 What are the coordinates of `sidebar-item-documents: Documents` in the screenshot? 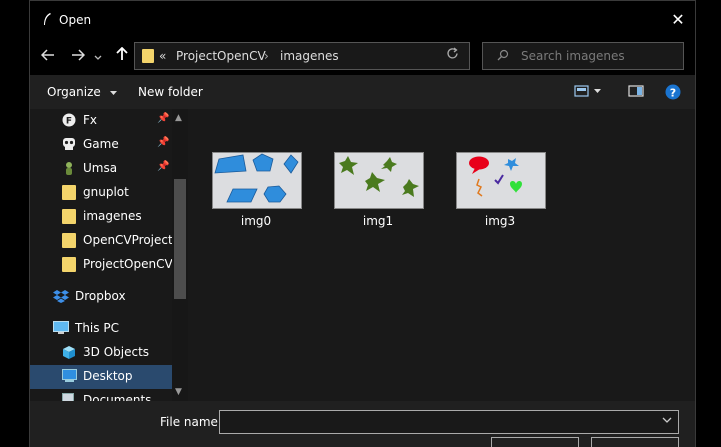 It's located at (101, 395).